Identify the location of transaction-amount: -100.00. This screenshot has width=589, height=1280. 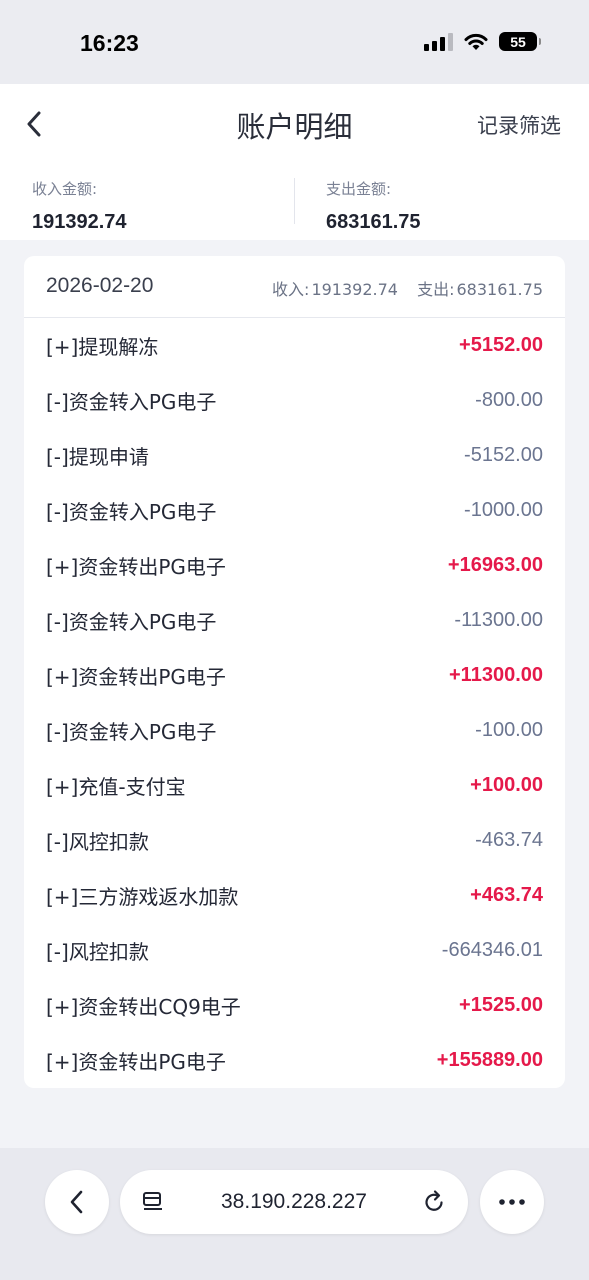
(509, 730).